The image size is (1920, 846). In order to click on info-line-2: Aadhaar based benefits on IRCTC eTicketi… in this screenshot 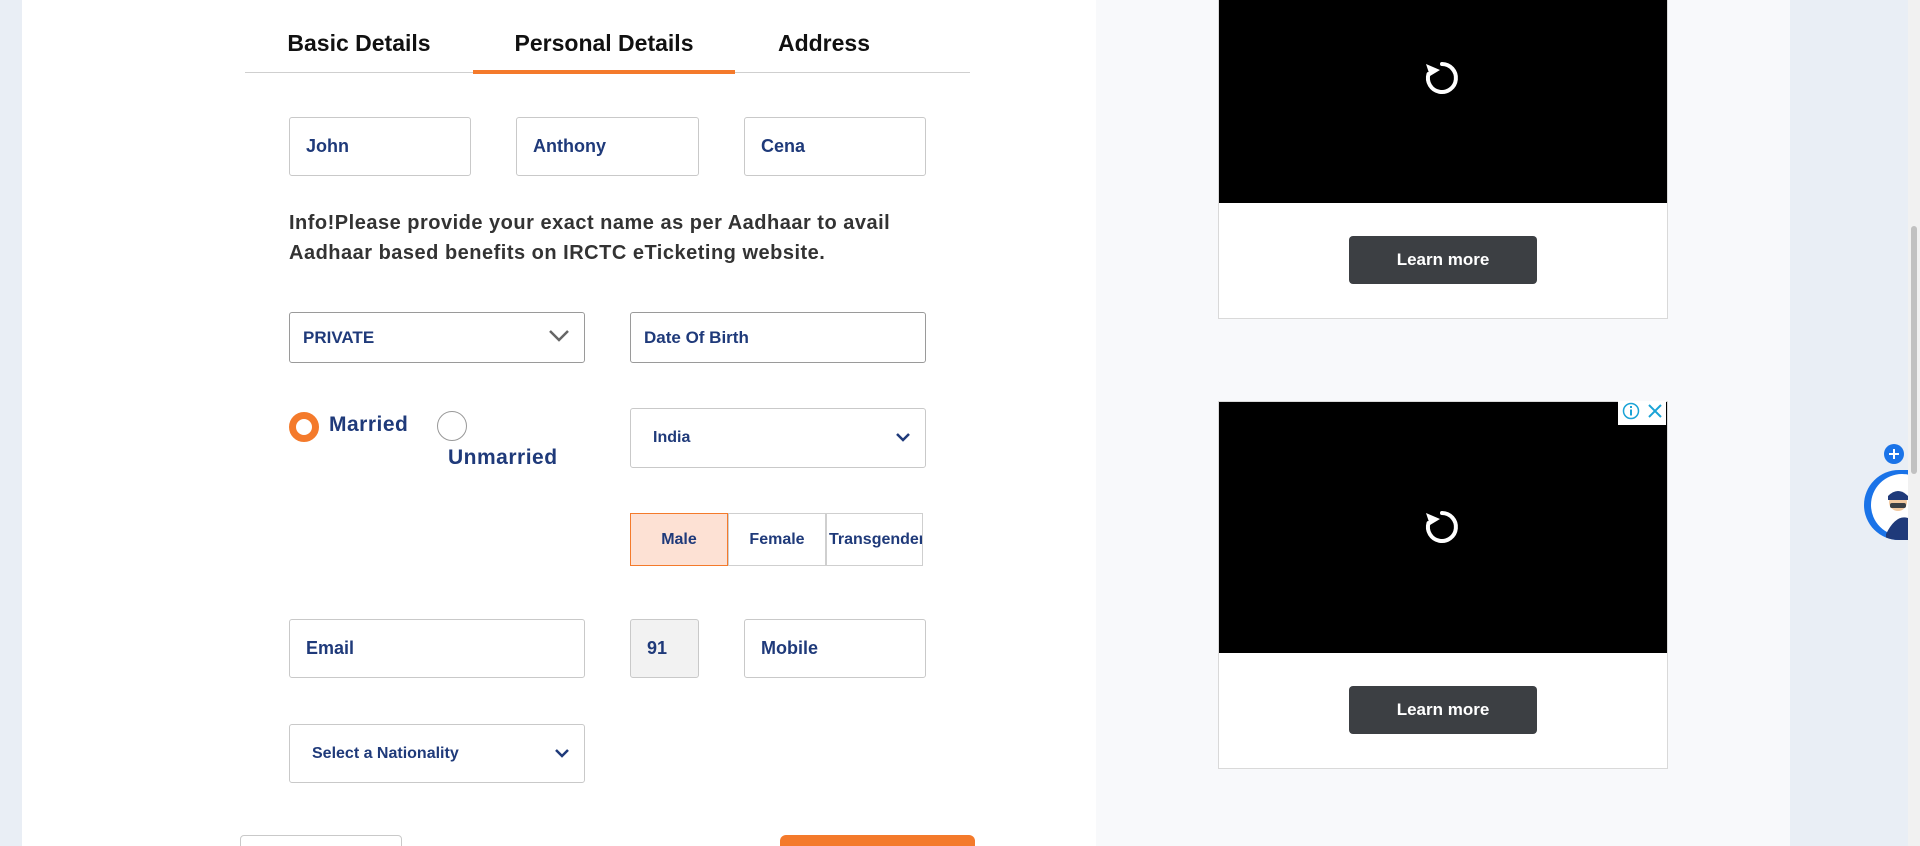, I will do `click(557, 253)`.